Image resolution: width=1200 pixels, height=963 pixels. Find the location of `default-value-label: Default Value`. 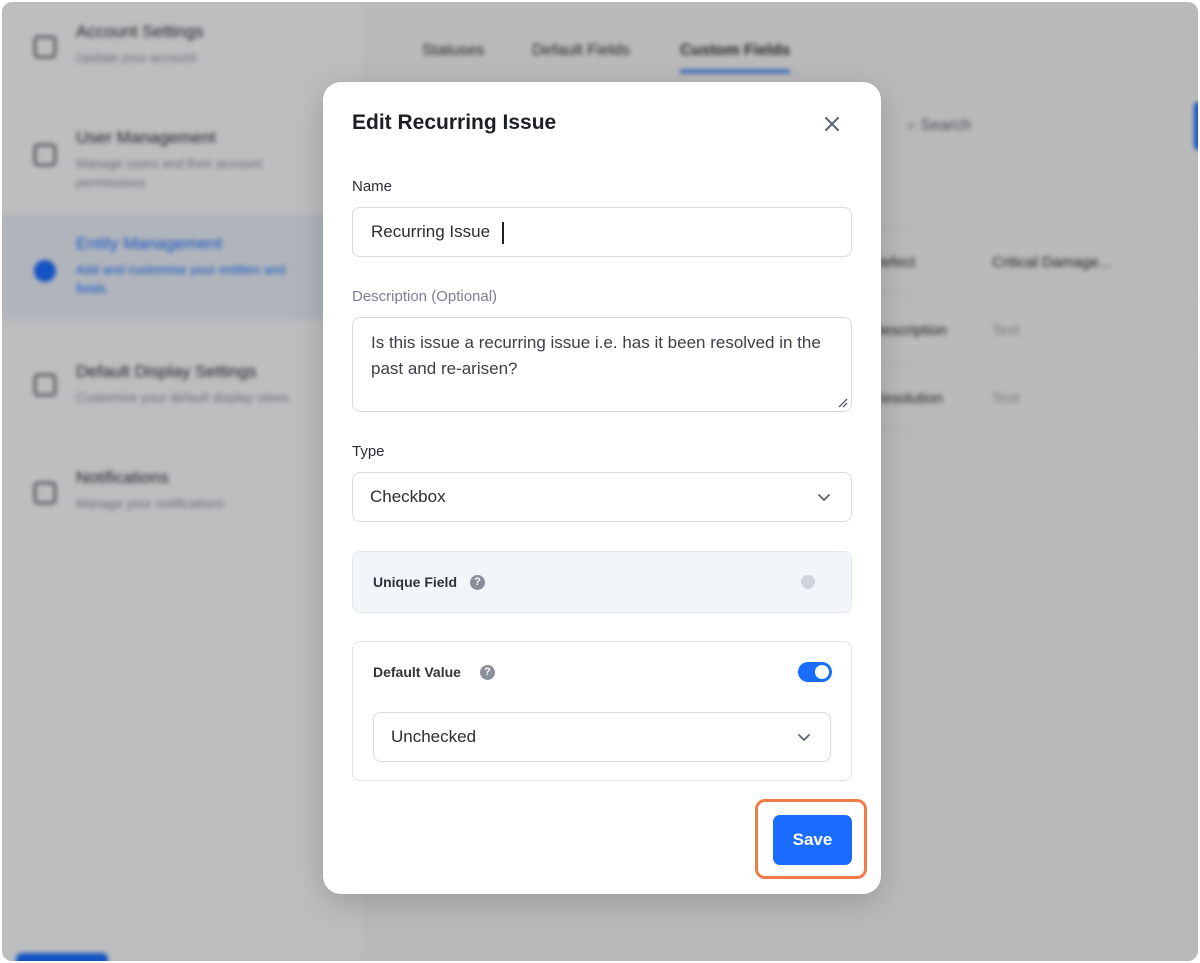

default-value-label: Default Value is located at coordinates (417, 672).